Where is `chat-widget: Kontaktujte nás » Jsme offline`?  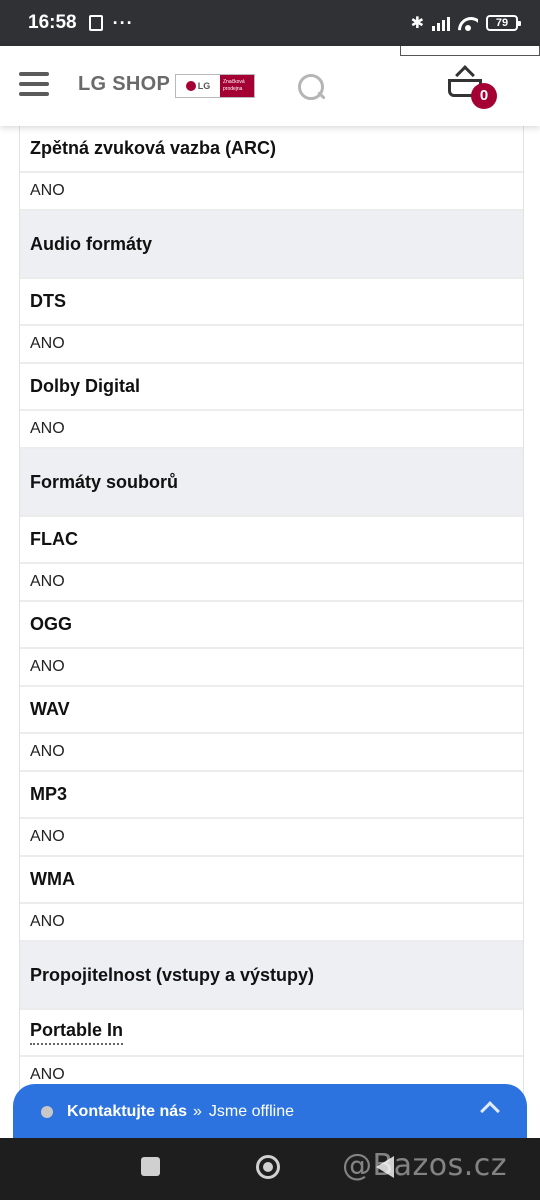
chat-widget: Kontaktujte nás » Jsme offline is located at coordinates (270, 1112).